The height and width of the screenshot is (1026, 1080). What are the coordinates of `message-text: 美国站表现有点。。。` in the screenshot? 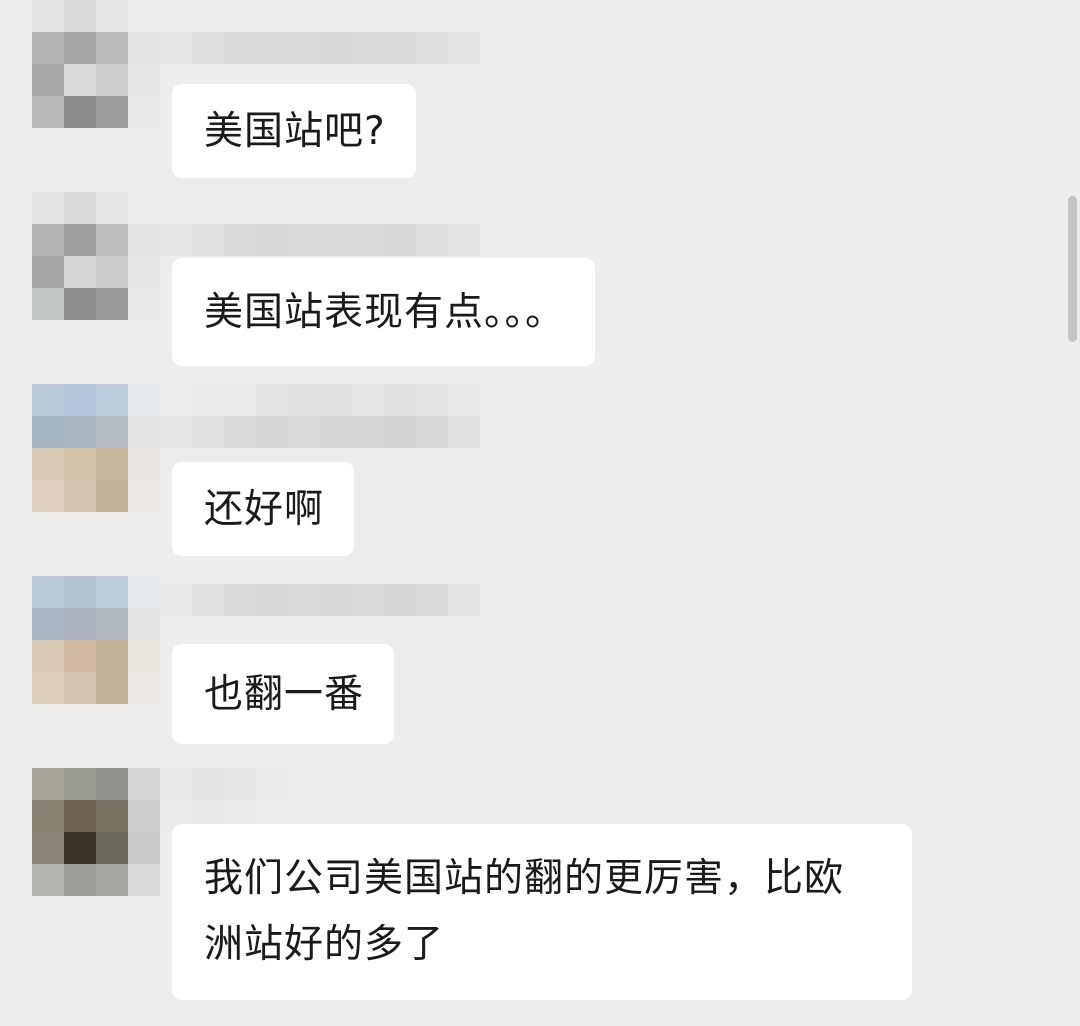 It's located at (385, 312).